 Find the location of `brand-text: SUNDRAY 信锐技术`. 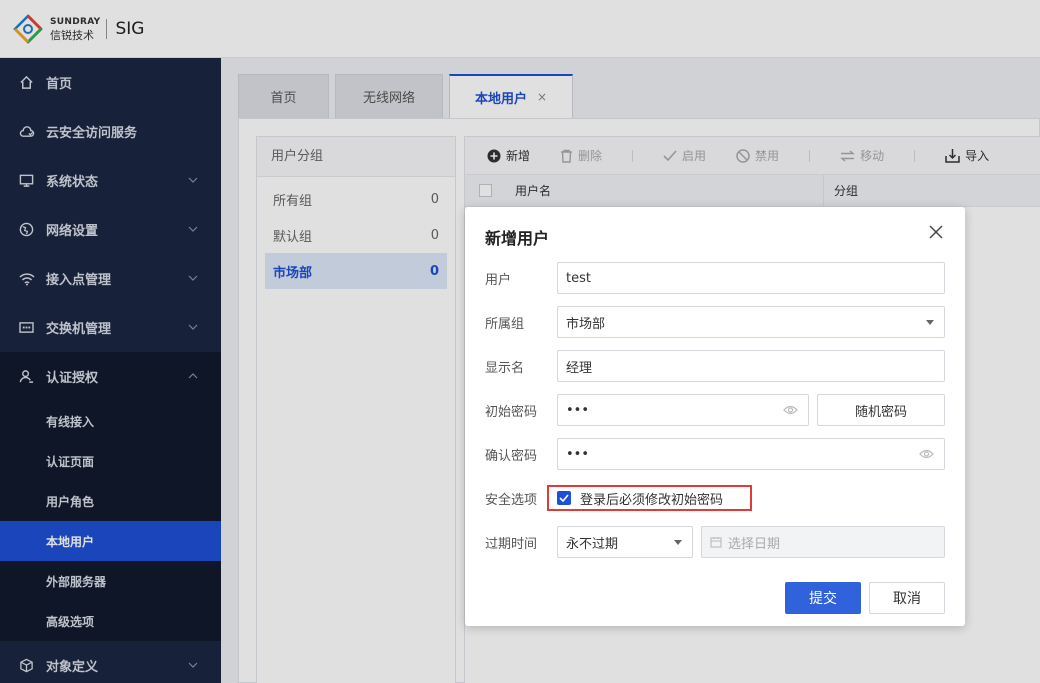

brand-text: SUNDRAY 信锐技术 is located at coordinates (75, 29).